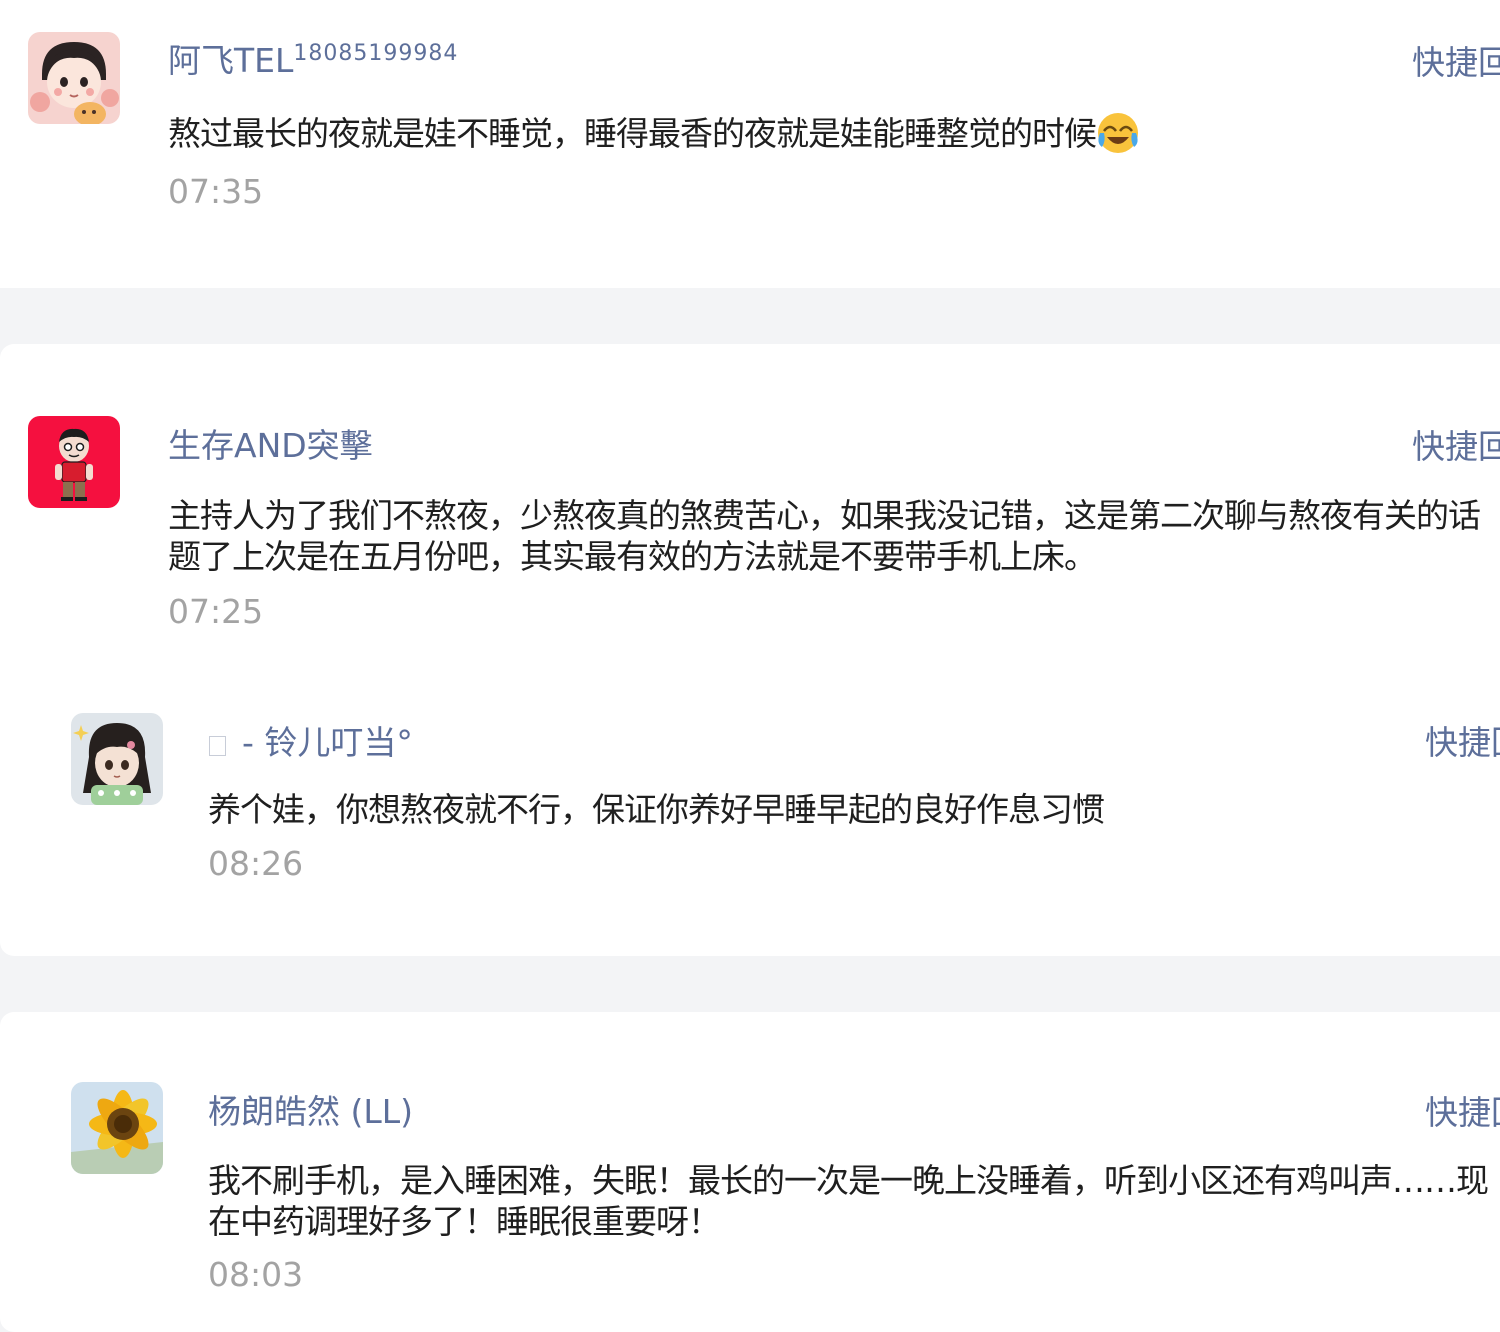 The height and width of the screenshot is (1332, 1500). What do you see at coordinates (231, 60) in the screenshot?
I see `username-text: 阿飞TEL` at bounding box center [231, 60].